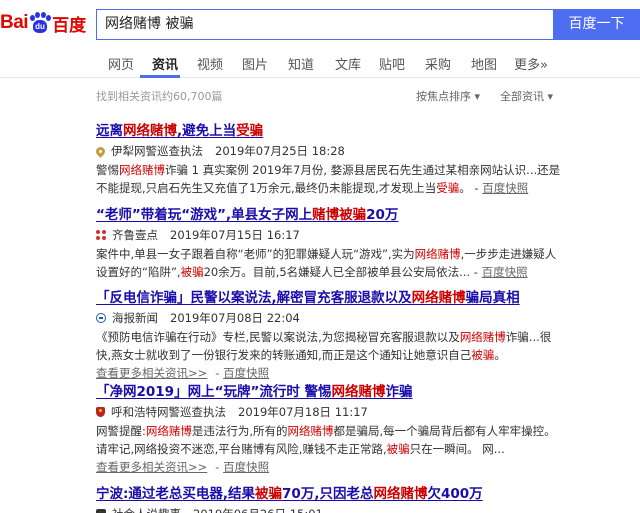 The width and height of the screenshot is (640, 513). Describe the element at coordinates (455, 494) in the screenshot. I see `text-segment: 欠400万` at that location.